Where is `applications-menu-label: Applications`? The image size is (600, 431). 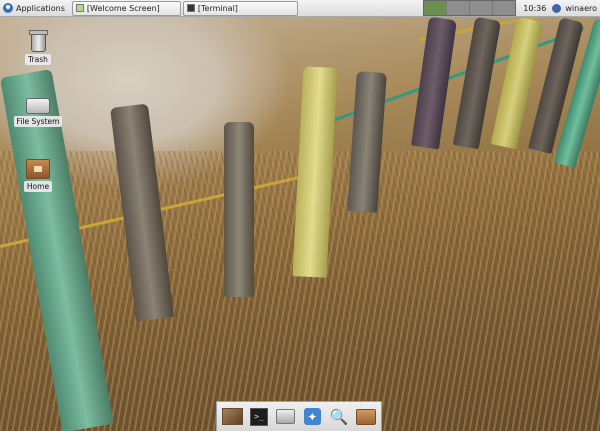
applications-menu-label: Applications is located at coordinates (40, 8).